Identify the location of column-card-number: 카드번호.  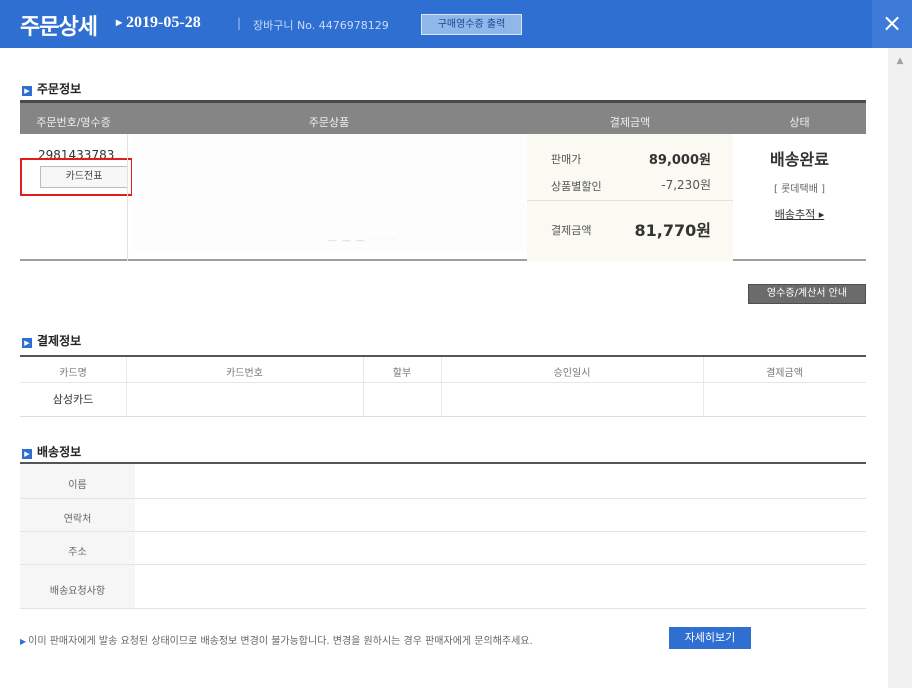
(244, 373).